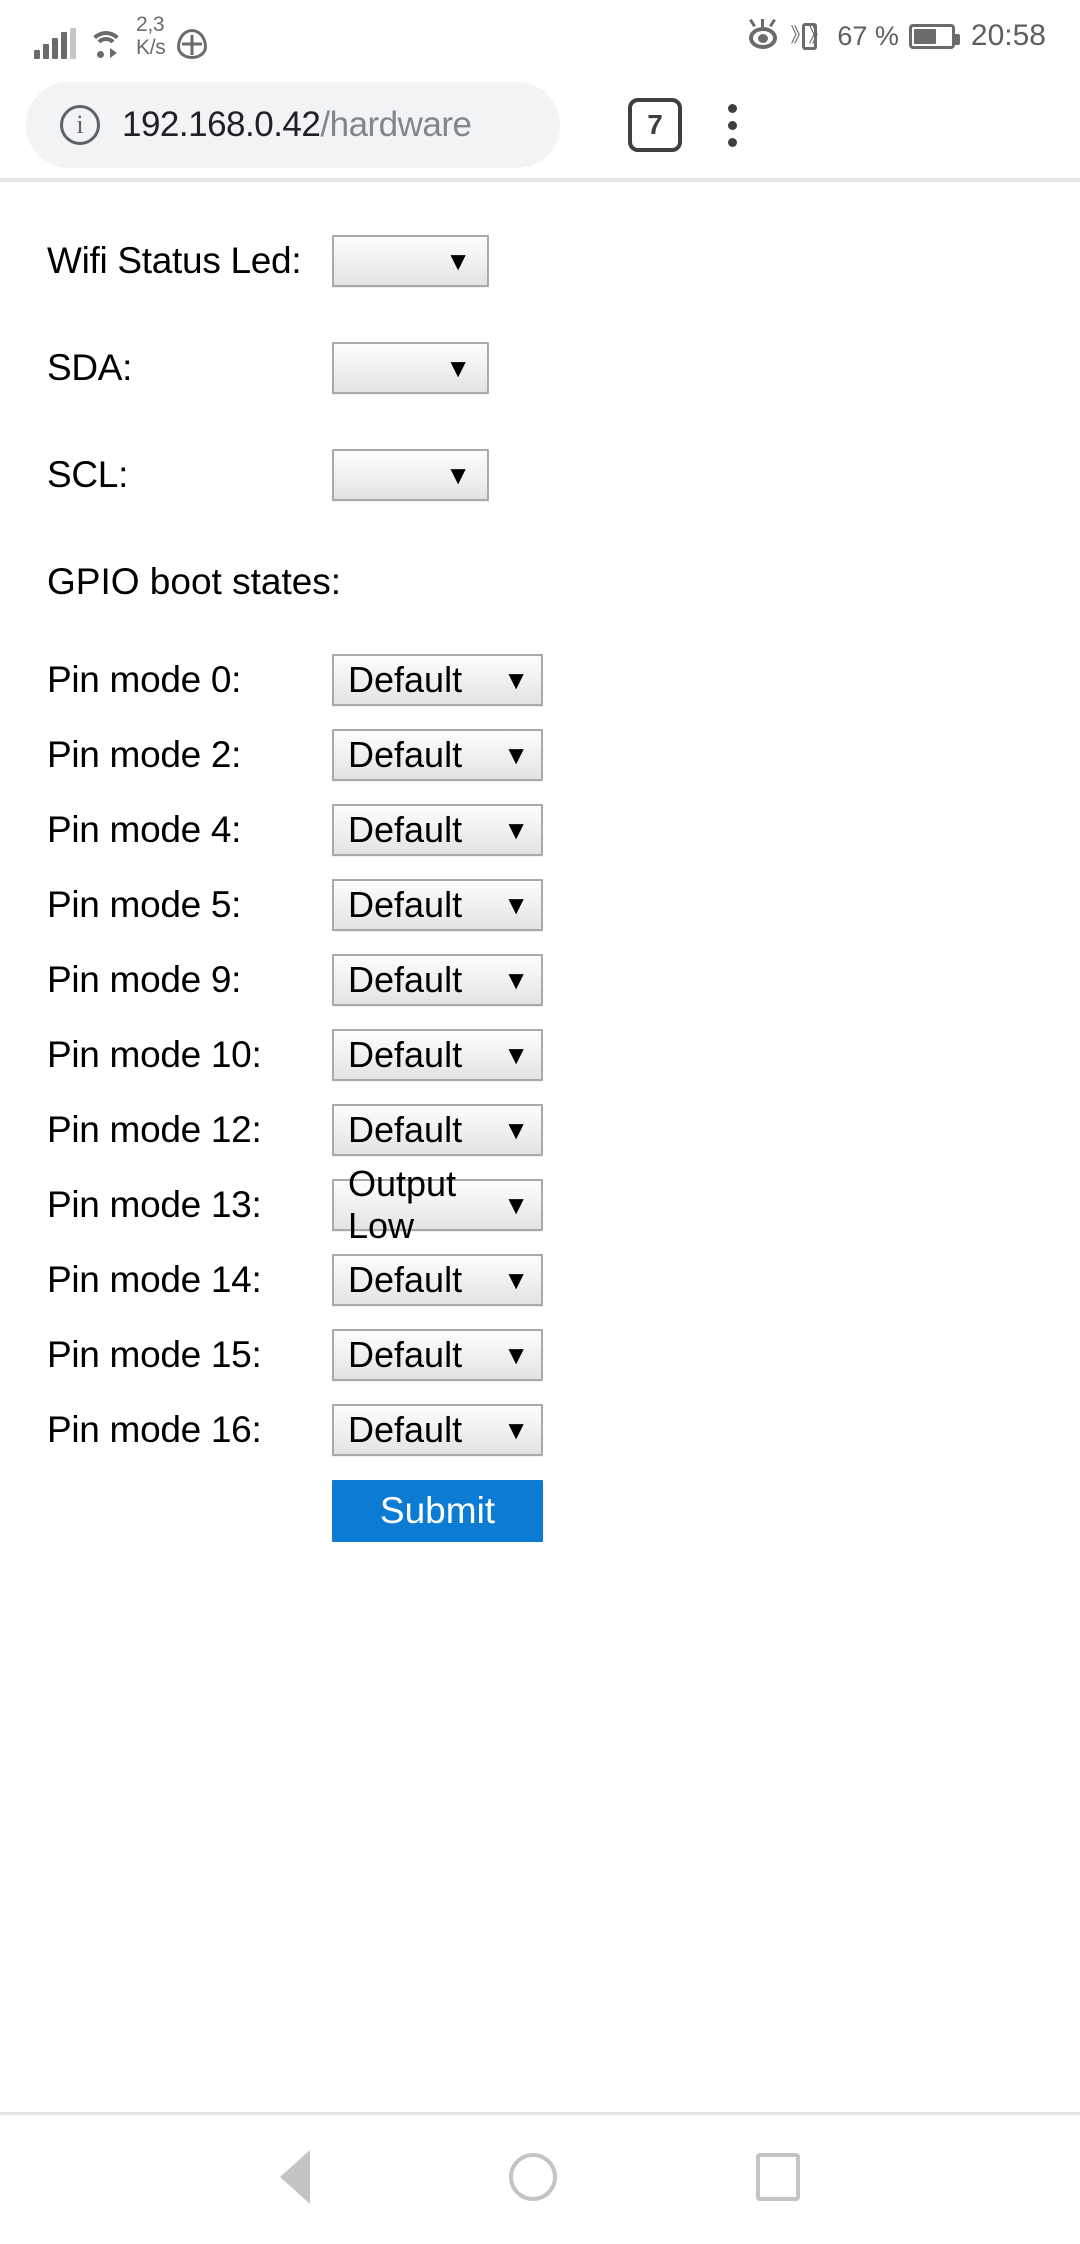 The height and width of the screenshot is (2244, 1080). Describe the element at coordinates (221, 124) in the screenshot. I see `url-host: 192.168.0.42` at that location.